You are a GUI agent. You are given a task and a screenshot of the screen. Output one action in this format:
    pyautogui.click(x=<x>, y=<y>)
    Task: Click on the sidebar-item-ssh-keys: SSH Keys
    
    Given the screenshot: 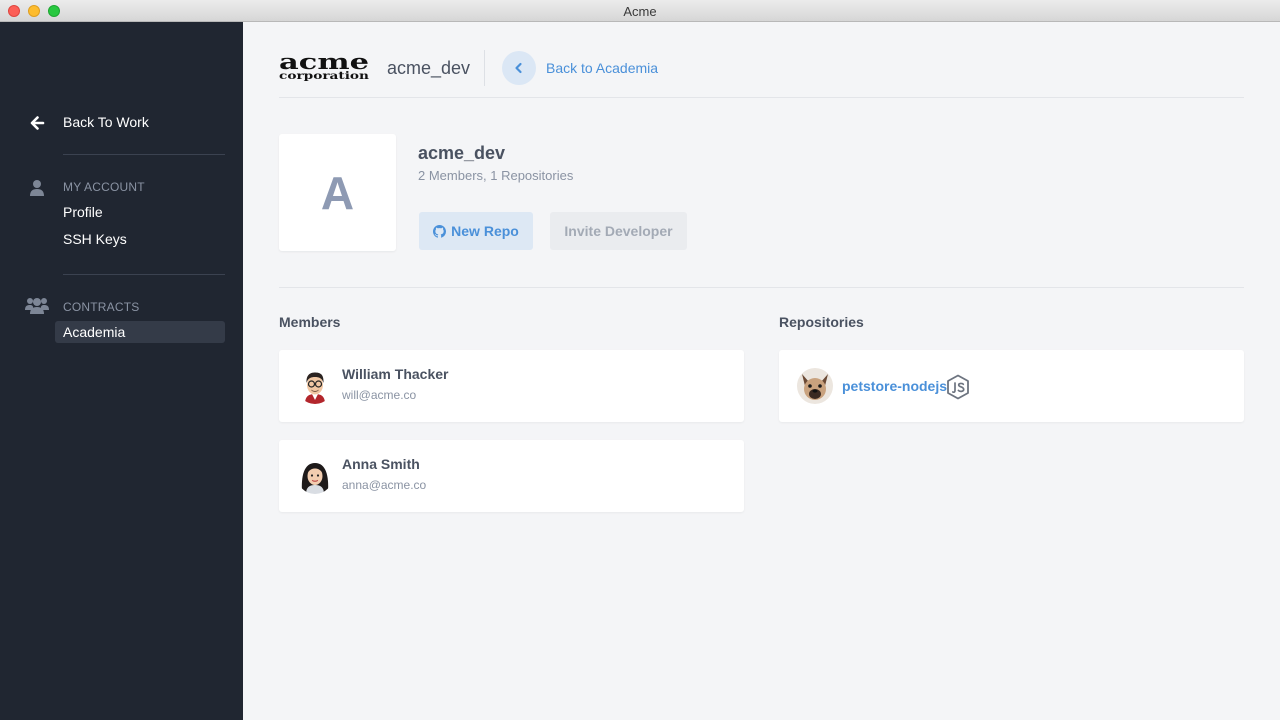 What is the action you would take?
    pyautogui.click(x=140, y=239)
    